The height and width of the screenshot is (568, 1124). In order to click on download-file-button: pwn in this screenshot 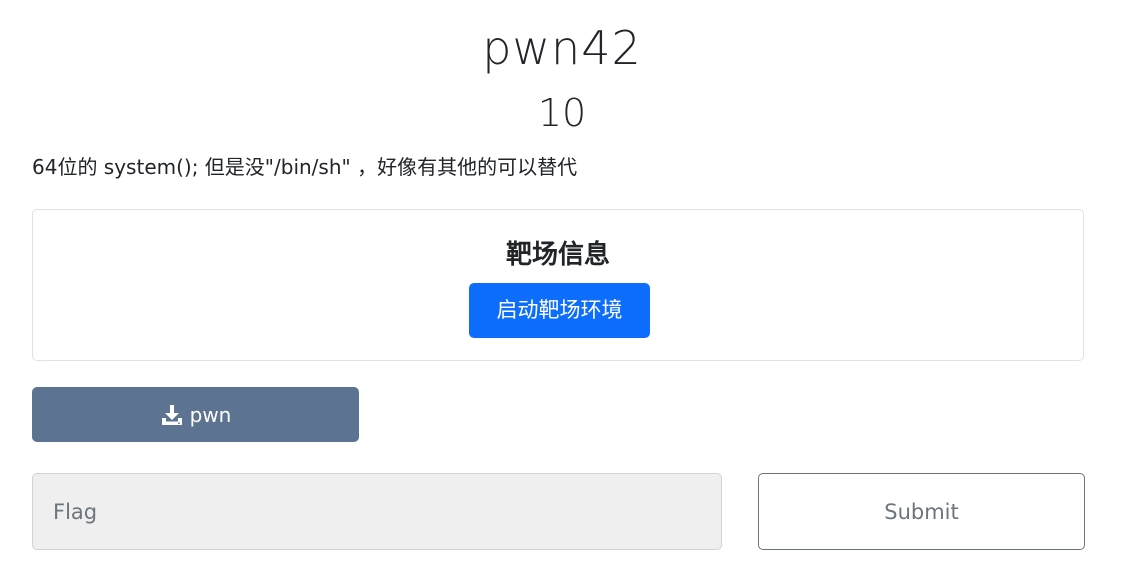, I will do `click(195, 414)`.